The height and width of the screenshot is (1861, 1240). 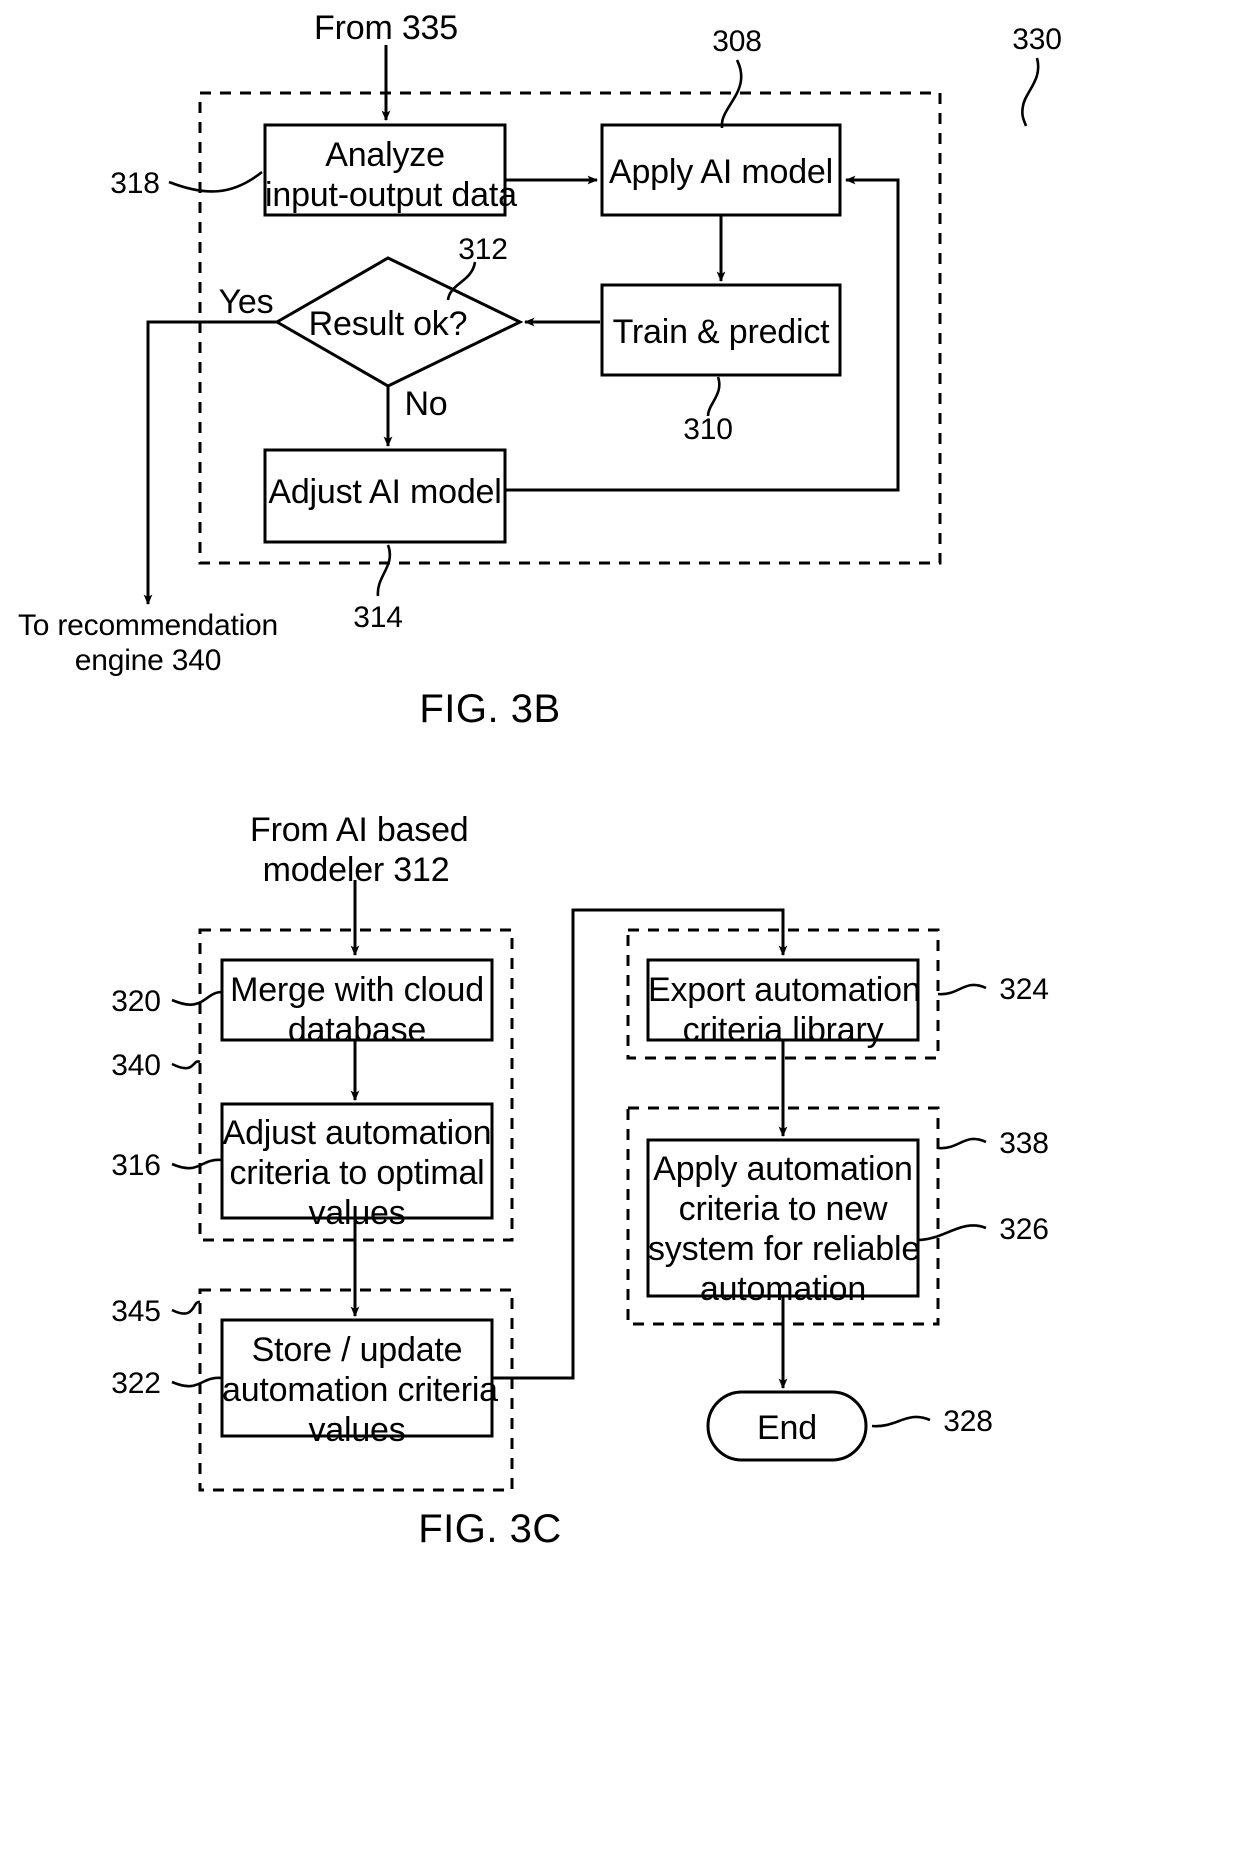 What do you see at coordinates (787, 1428) in the screenshot?
I see `terminator-end-label: End` at bounding box center [787, 1428].